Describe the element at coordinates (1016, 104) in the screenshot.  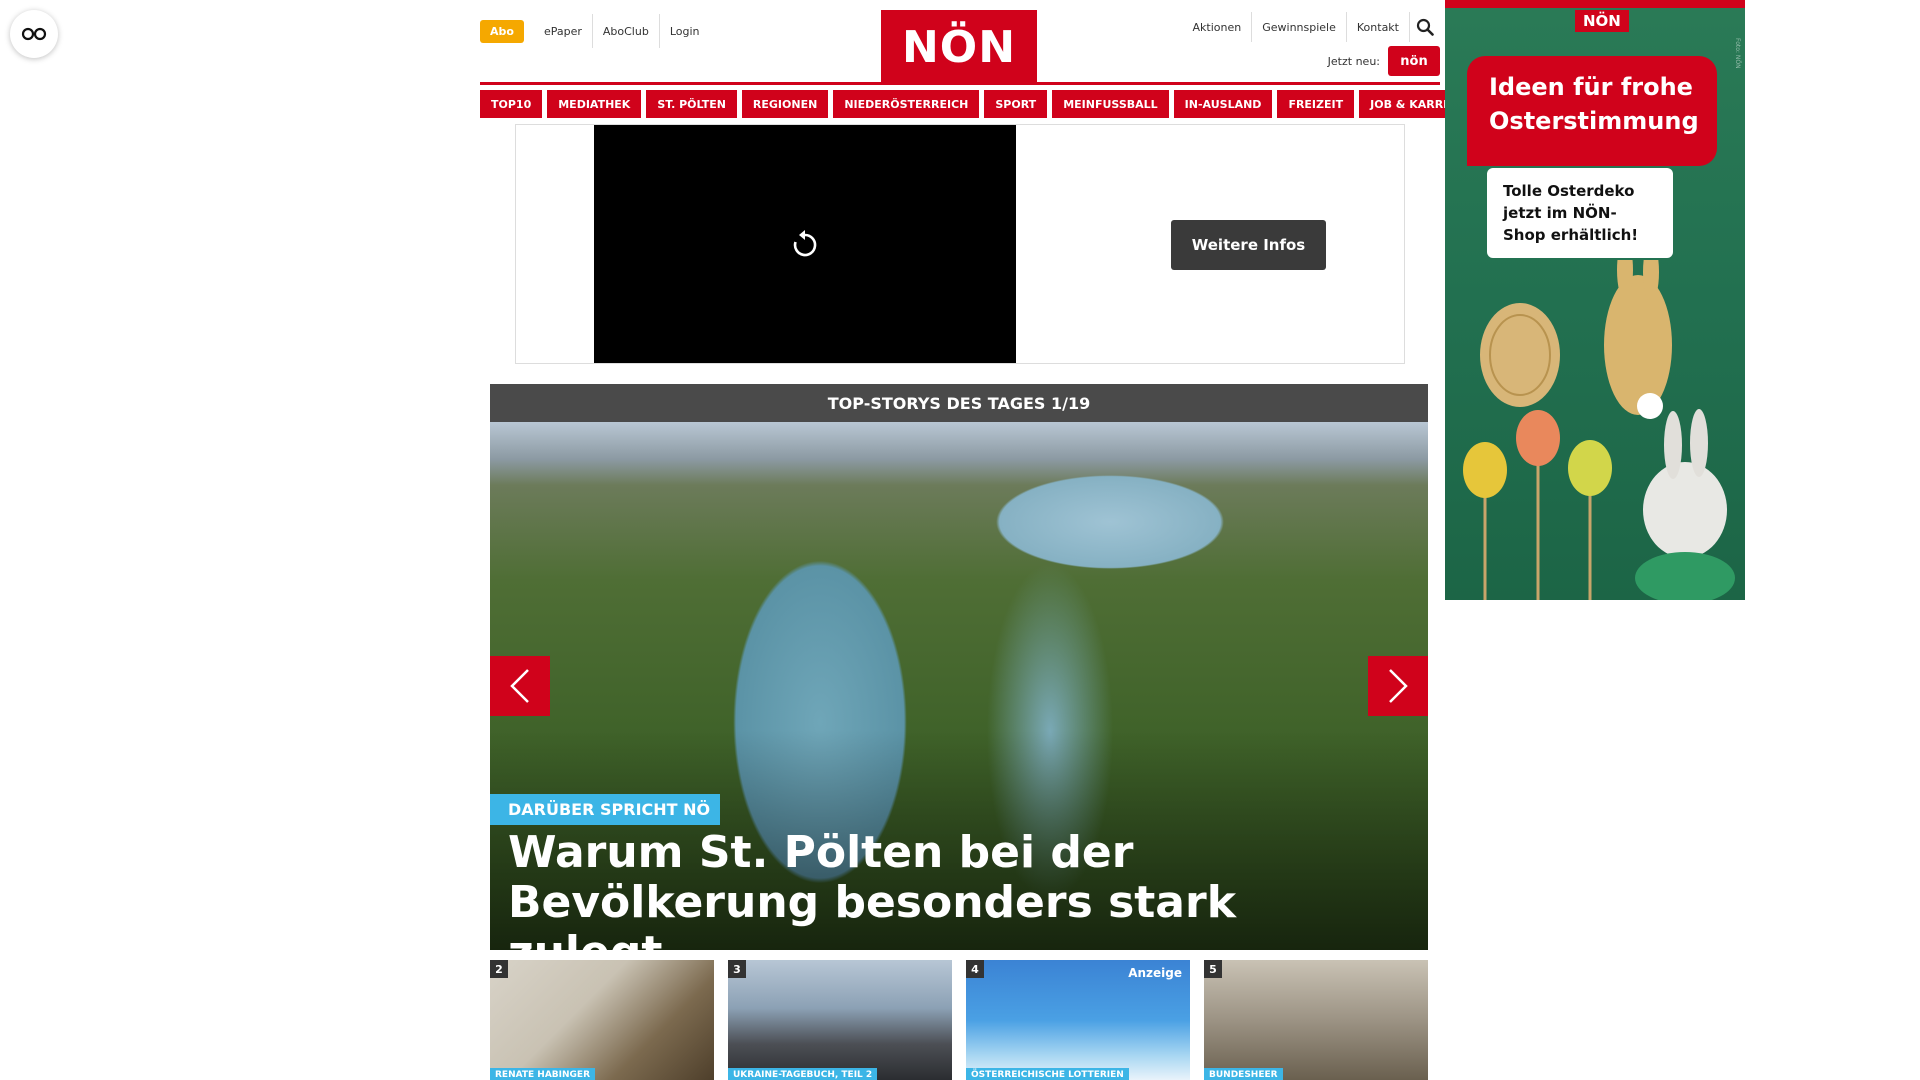
I see `nav-item-sport: SPORT` at that location.